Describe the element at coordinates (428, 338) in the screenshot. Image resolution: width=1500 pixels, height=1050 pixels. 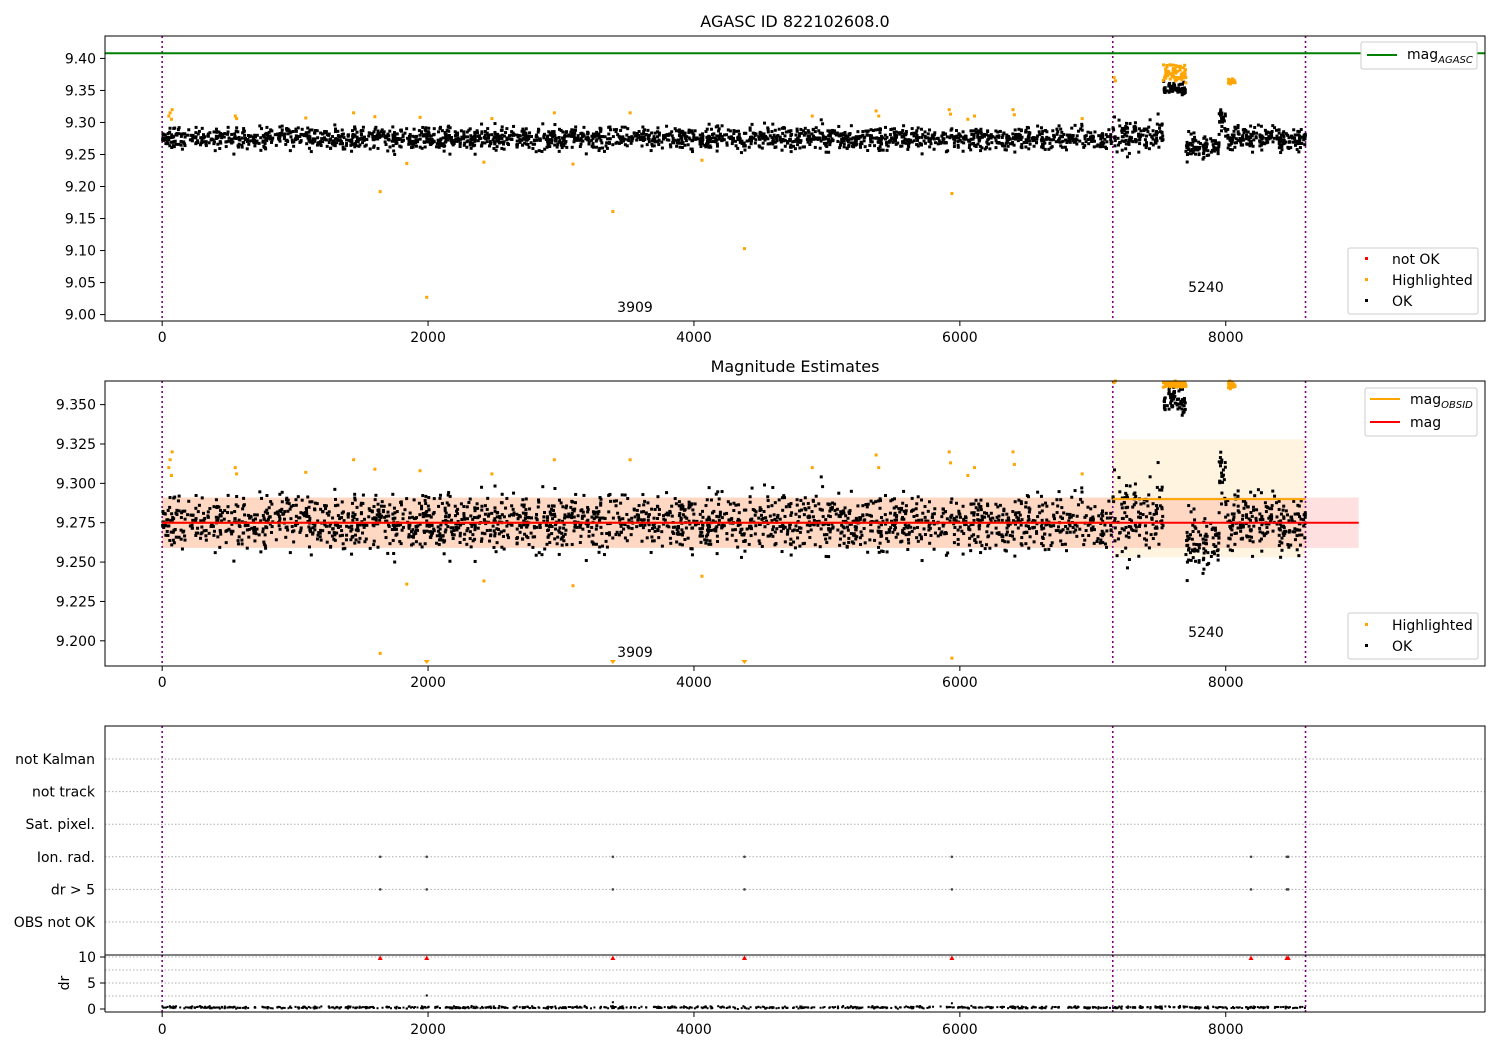
I see `x-tick-label: 2000` at that location.